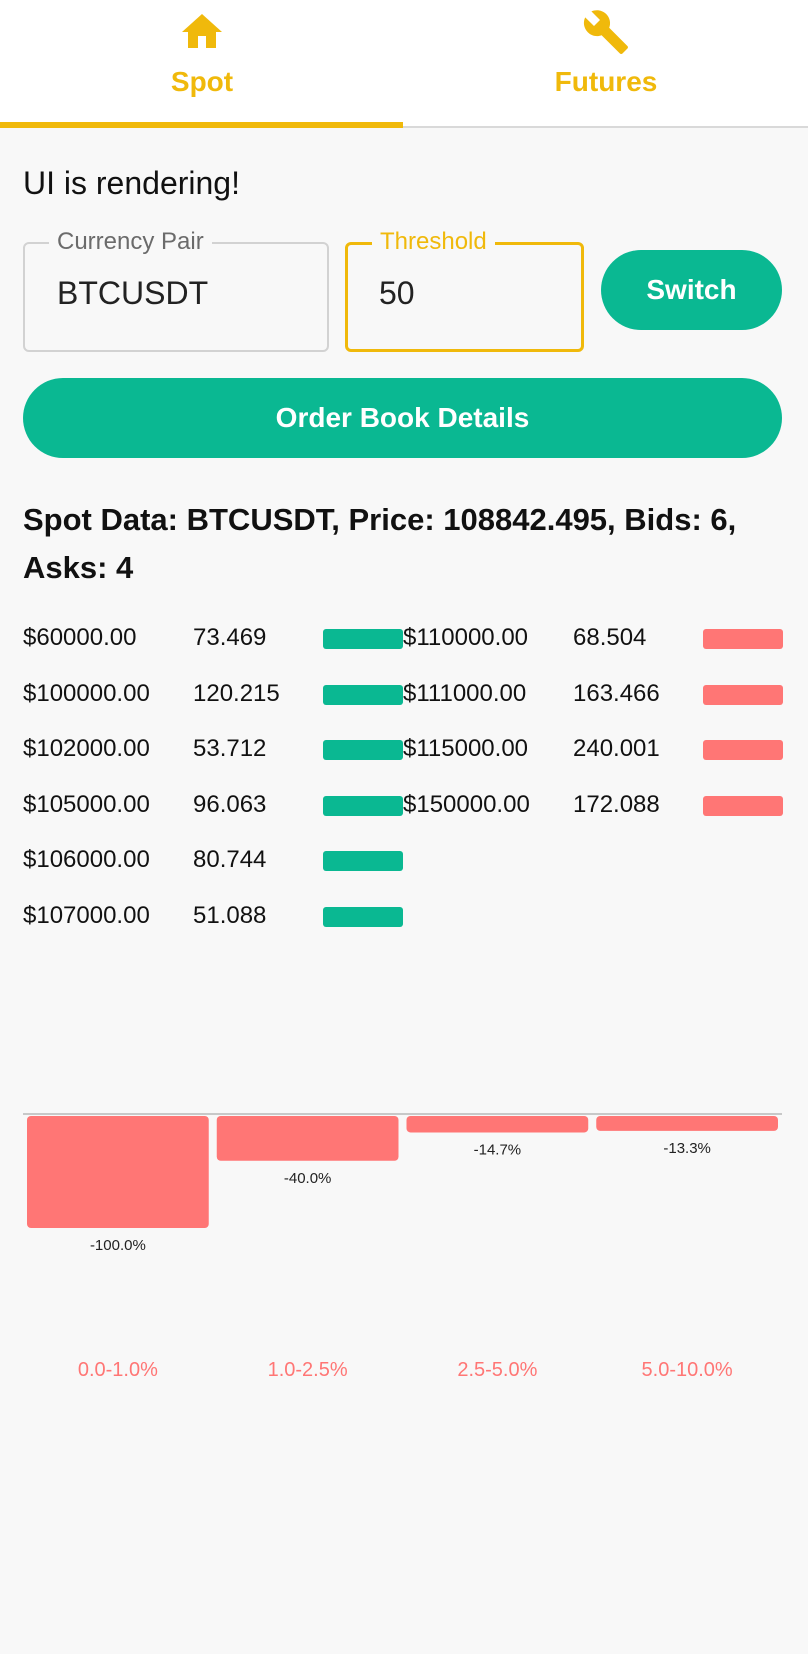 Image resolution: width=808 pixels, height=1654 pixels. I want to click on tab-spot: Spot, so click(202, 64).